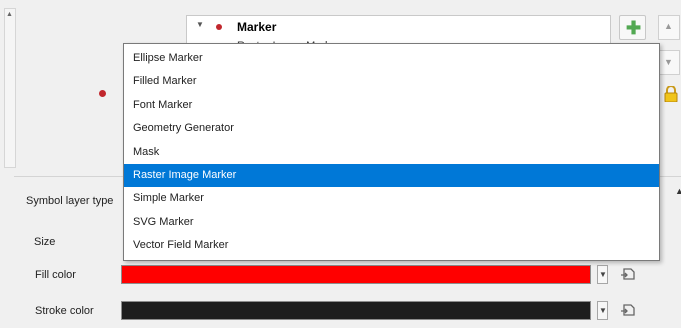 Image resolution: width=681 pixels, height=328 pixels. Describe the element at coordinates (356, 274) in the screenshot. I see `fill-color-button` at that location.